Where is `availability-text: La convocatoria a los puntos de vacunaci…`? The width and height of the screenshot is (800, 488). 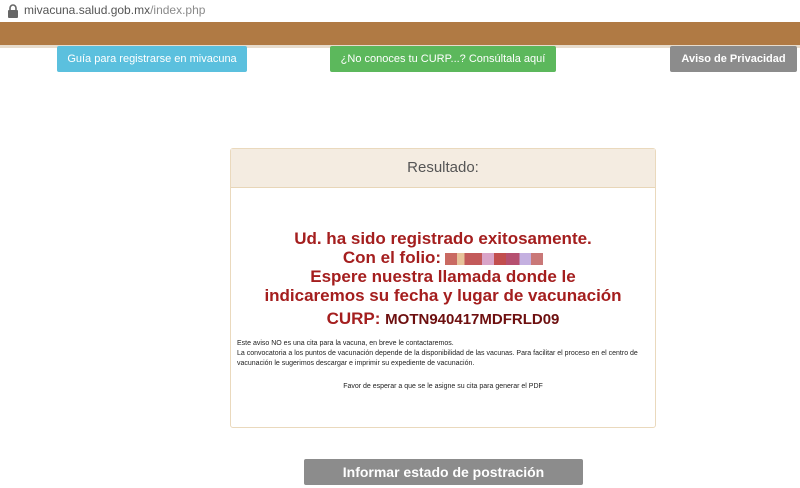 availability-text: La convocatoria a los puntos de vacunaci… is located at coordinates (437, 358).